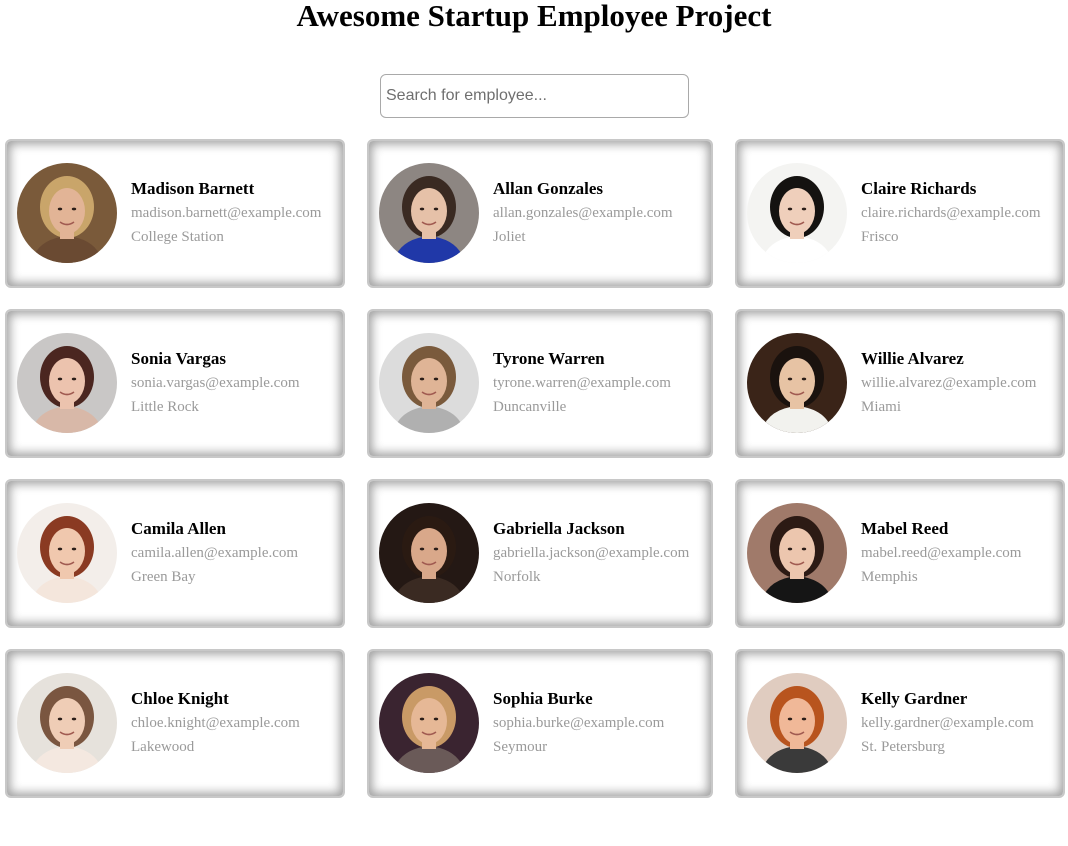 This screenshot has height=846, width=1068. I want to click on employee-city: College Station, so click(177, 237).